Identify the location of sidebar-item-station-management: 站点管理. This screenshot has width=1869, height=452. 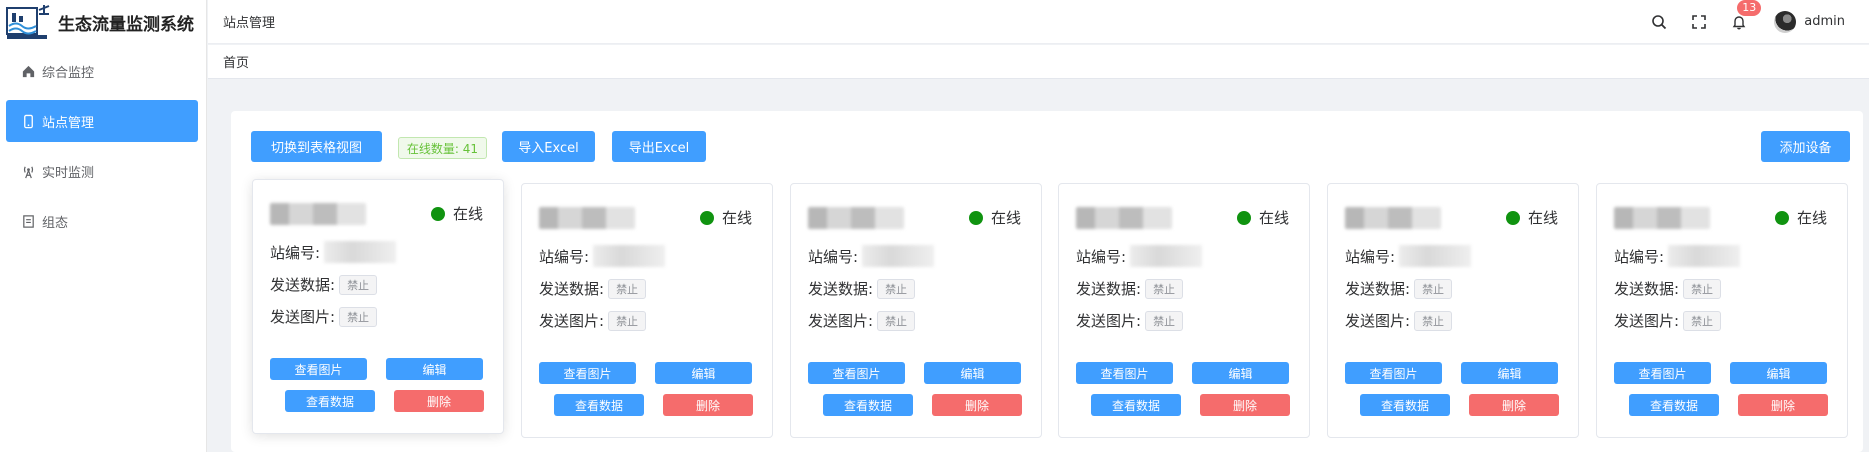
(102, 121).